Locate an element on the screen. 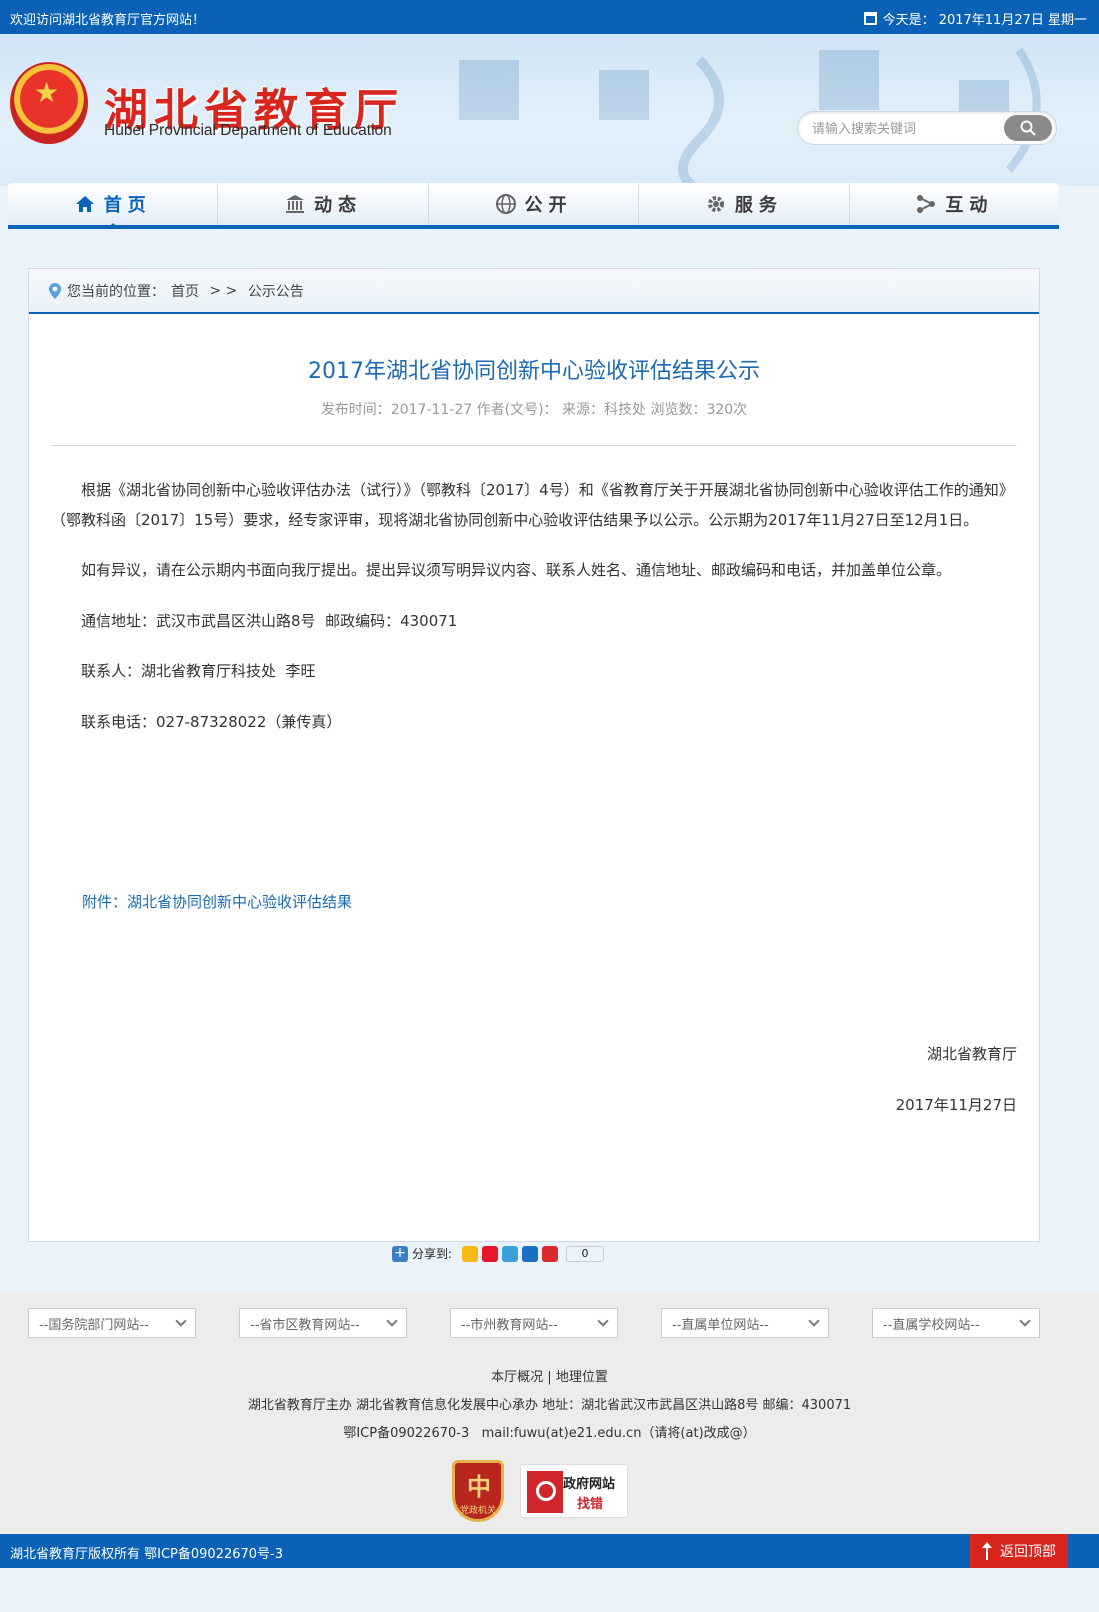 The height and width of the screenshot is (1612, 1099). breadcrumb-current-link: 公示公告 is located at coordinates (276, 291).